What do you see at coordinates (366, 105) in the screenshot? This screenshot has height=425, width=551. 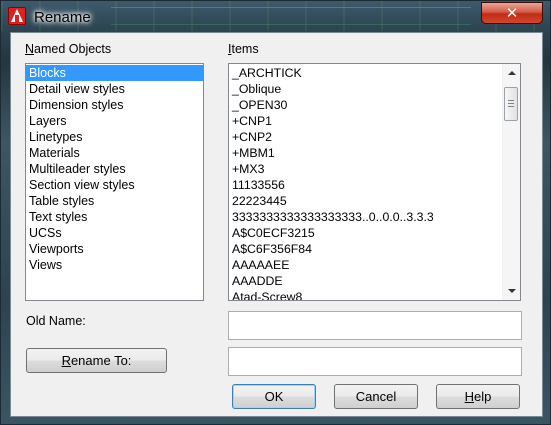 I see `item-entry: _OPEN30` at bounding box center [366, 105].